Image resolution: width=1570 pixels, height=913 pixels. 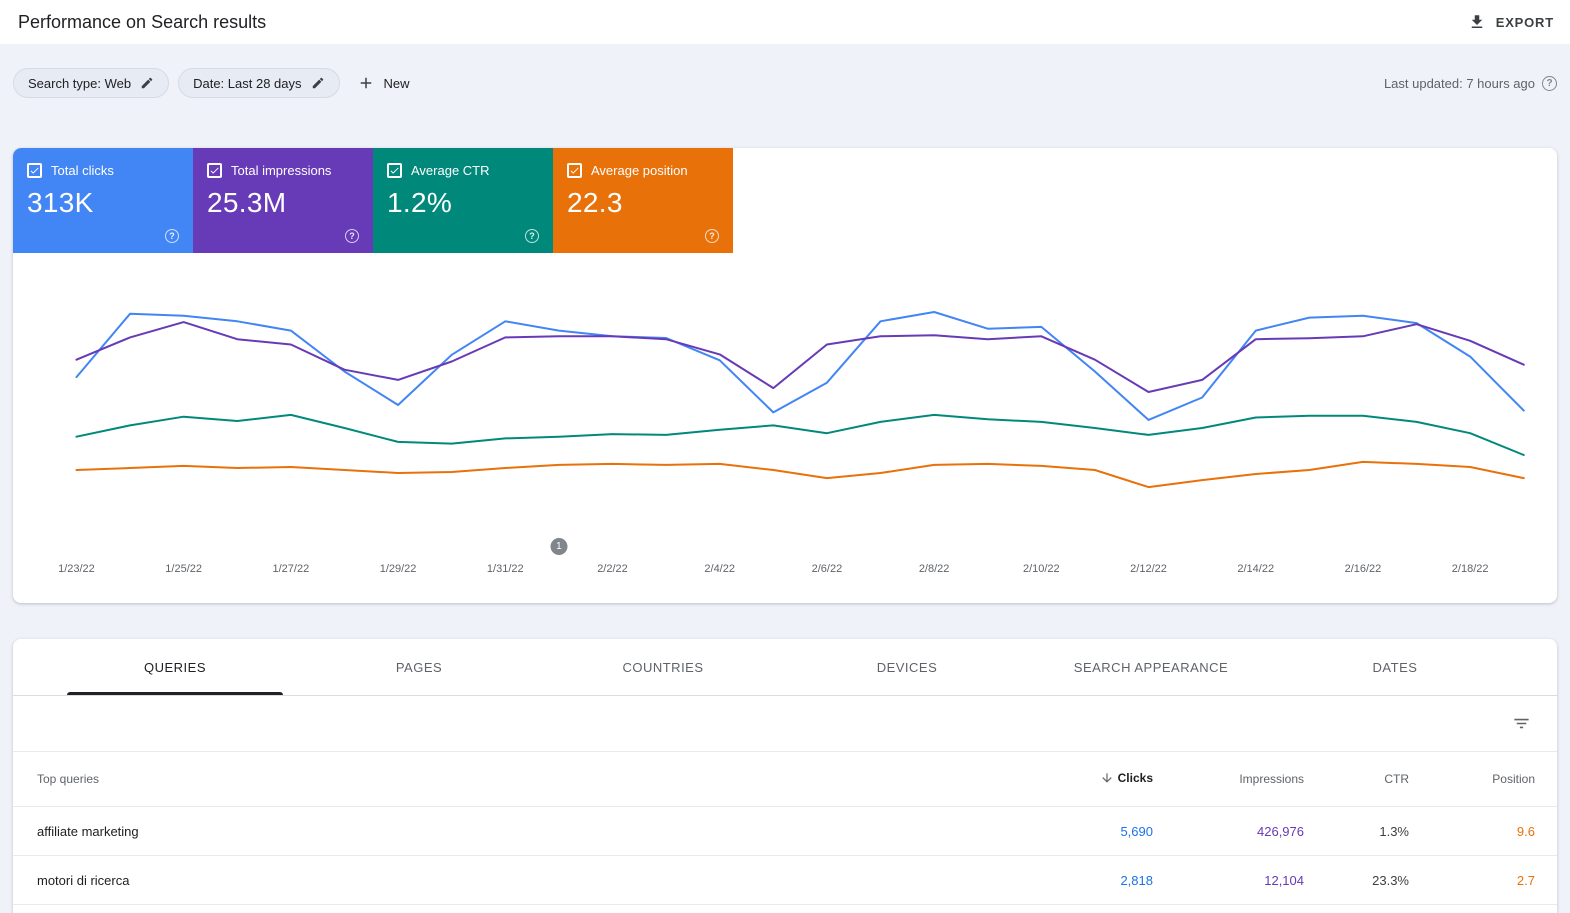 What do you see at coordinates (247, 83) in the screenshot?
I see `date-range-chip-label: Date: Last 28 days` at bounding box center [247, 83].